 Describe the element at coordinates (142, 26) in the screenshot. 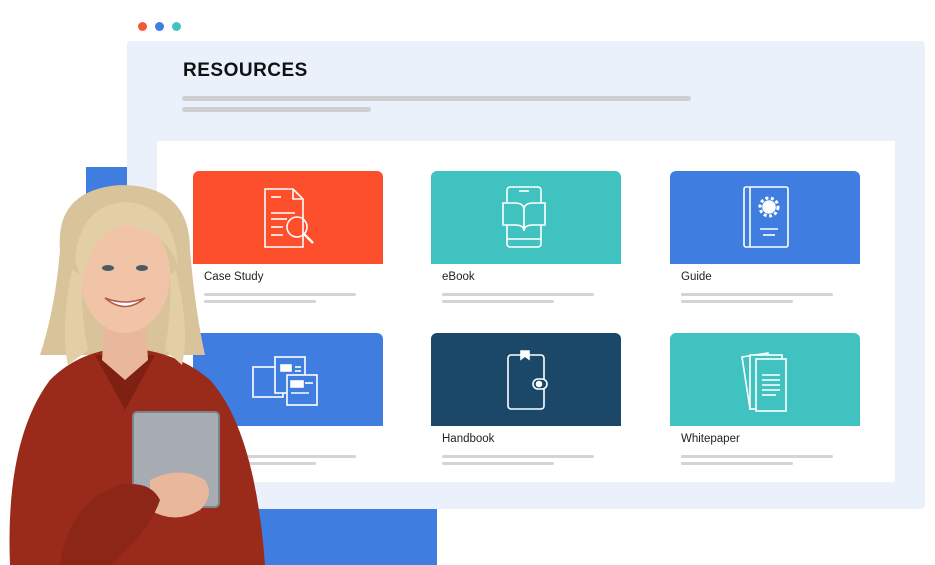

I see `window-dot-red` at that location.